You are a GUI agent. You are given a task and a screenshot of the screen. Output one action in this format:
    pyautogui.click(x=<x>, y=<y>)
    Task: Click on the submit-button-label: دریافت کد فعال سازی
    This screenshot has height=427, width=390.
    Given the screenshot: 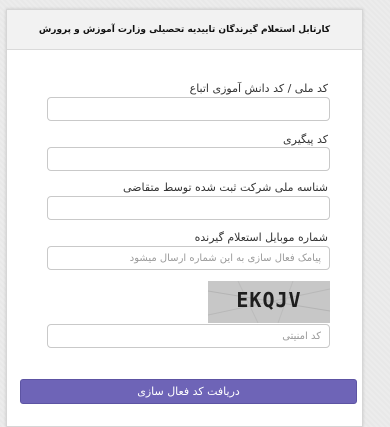 What is the action you would take?
    pyautogui.click(x=188, y=391)
    